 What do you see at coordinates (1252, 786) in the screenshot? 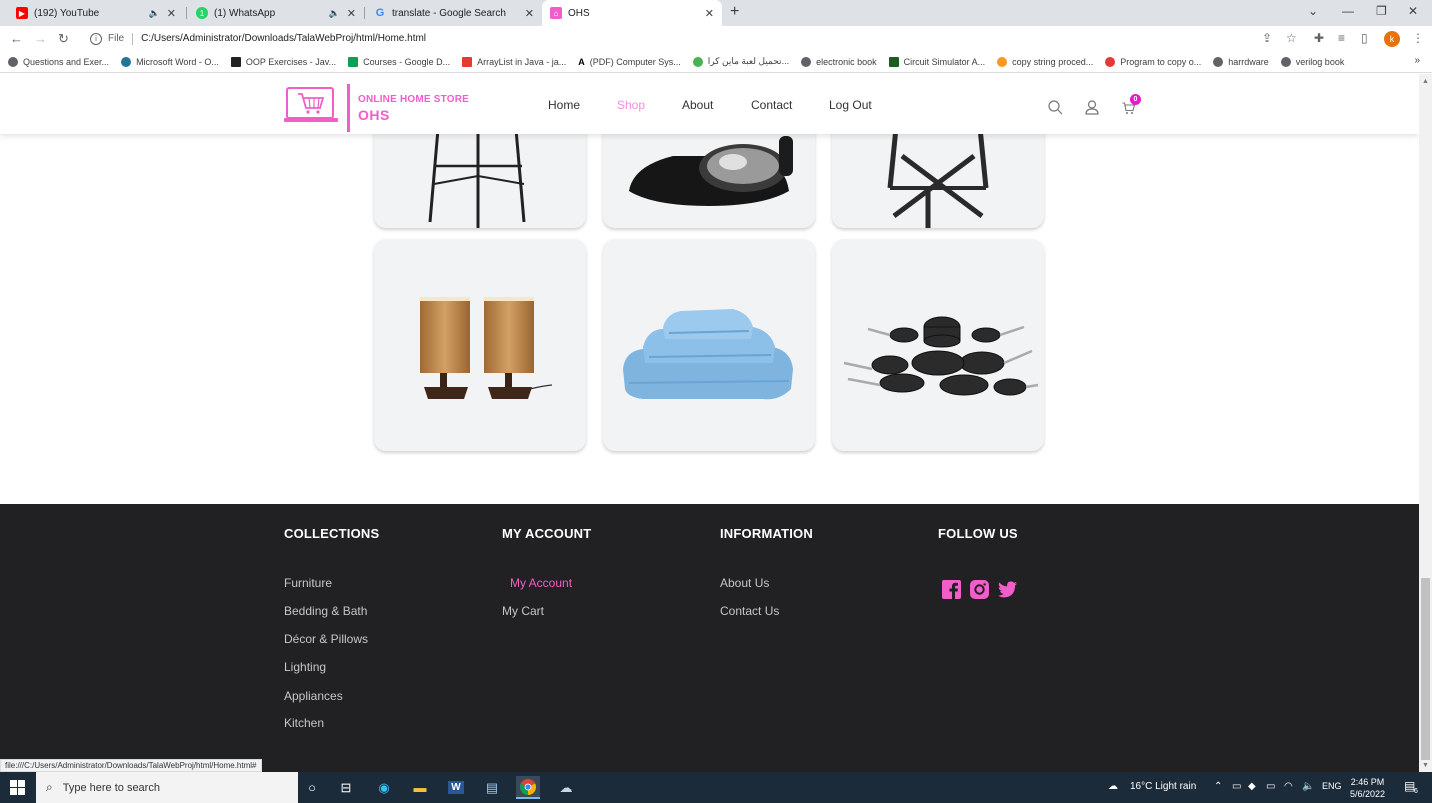
I see `tray-app-icon: ◆` at bounding box center [1252, 786].